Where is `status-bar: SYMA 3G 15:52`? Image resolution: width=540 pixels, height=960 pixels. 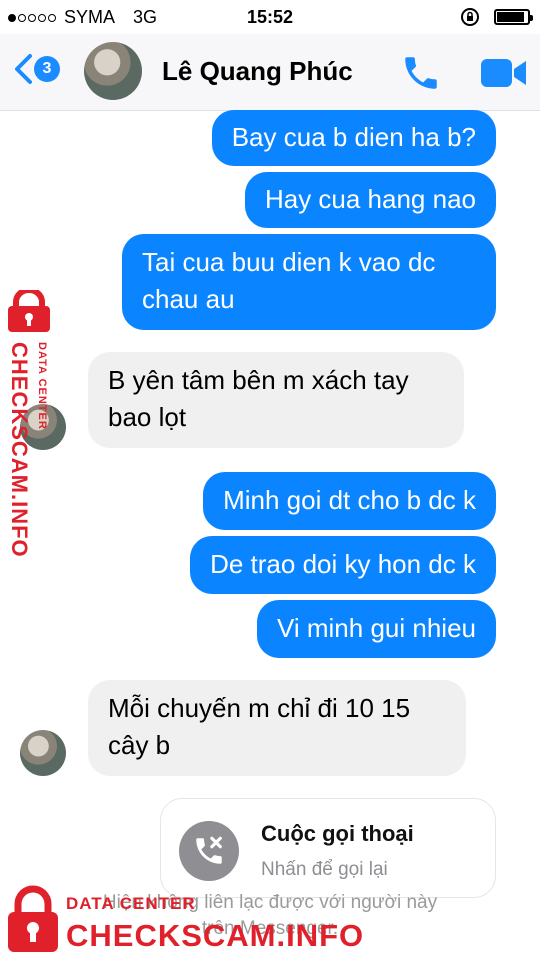
status-bar: SYMA 3G 15:52 is located at coordinates (270, 17).